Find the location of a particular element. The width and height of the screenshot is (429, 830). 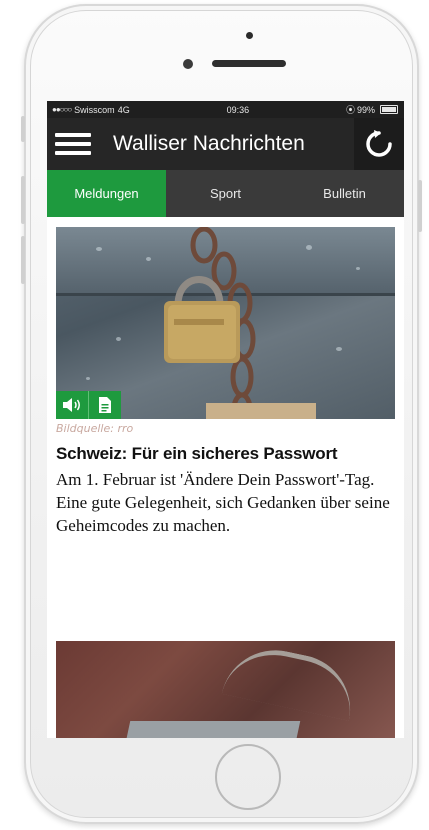

status-bar: ●●○○○ Swisscom 4G 09:36 ⦿ 99% is located at coordinates (225, 109).